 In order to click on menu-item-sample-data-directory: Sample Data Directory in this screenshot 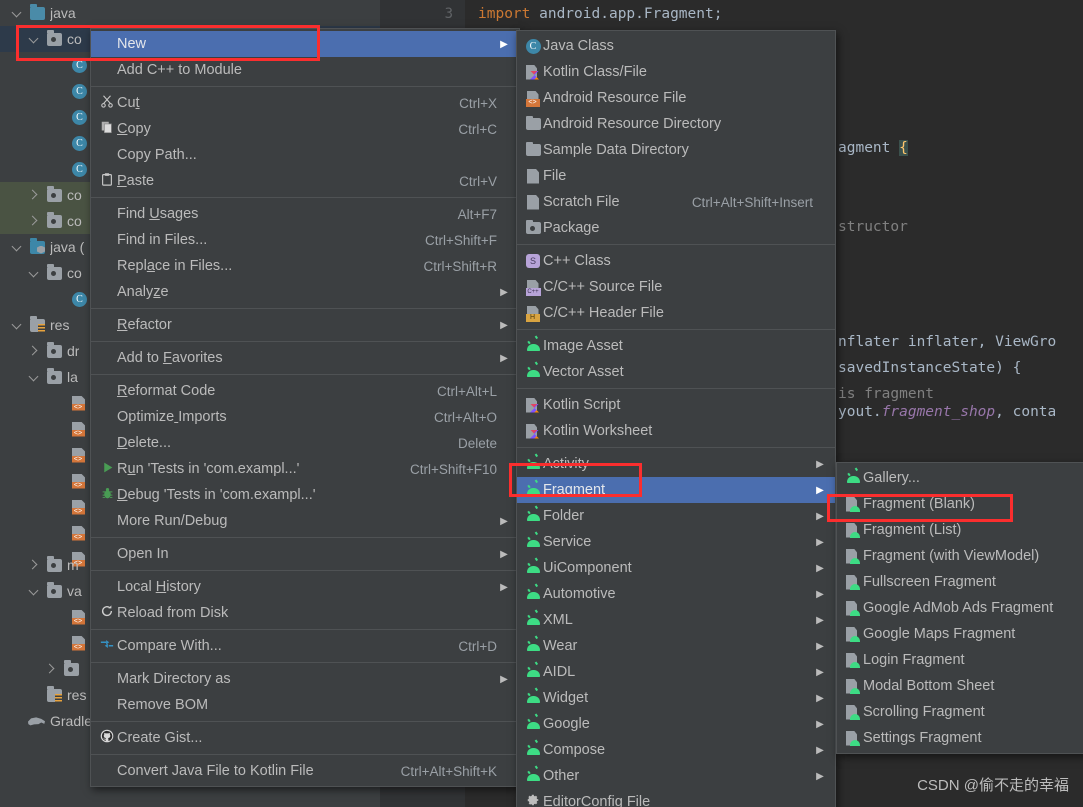, I will do `click(676, 150)`.